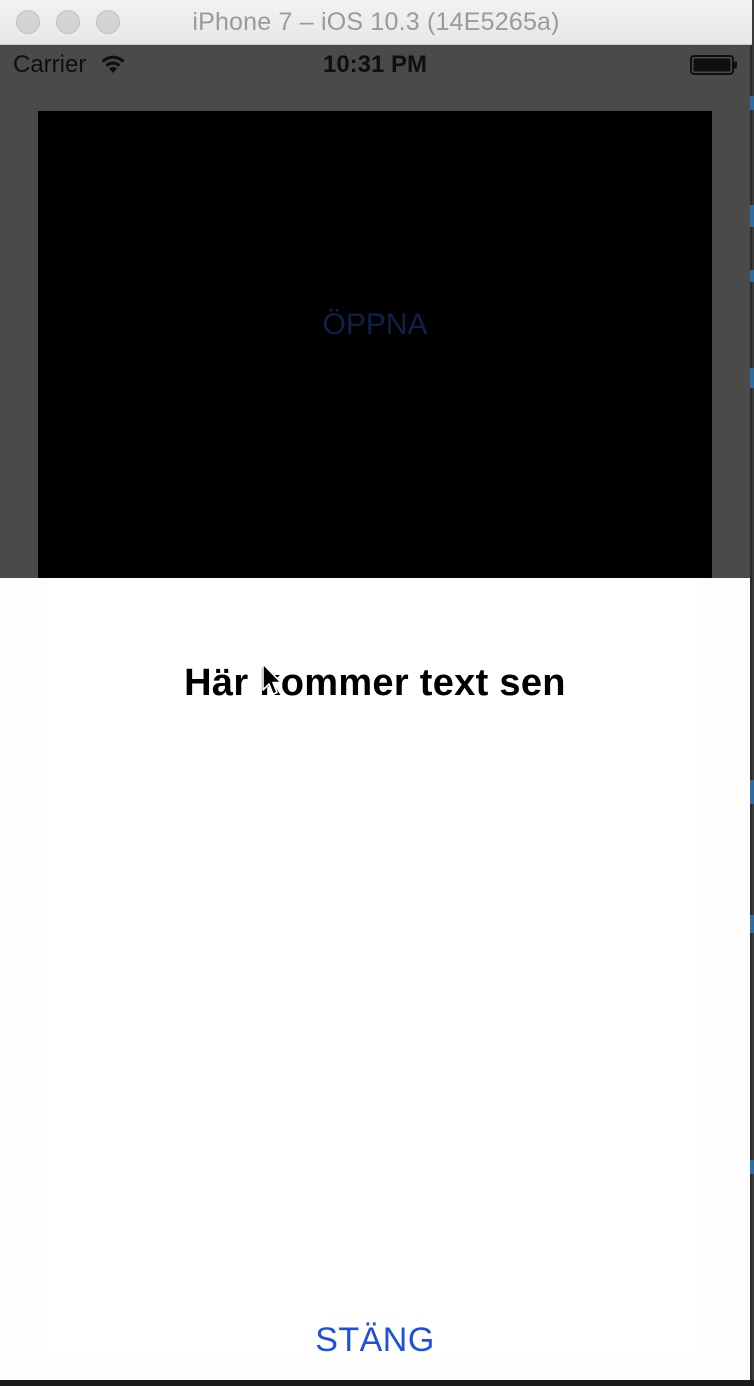 The width and height of the screenshot is (754, 1386). What do you see at coordinates (375, 1340) in the screenshot?
I see `close-sheet-button: STÄNG` at bounding box center [375, 1340].